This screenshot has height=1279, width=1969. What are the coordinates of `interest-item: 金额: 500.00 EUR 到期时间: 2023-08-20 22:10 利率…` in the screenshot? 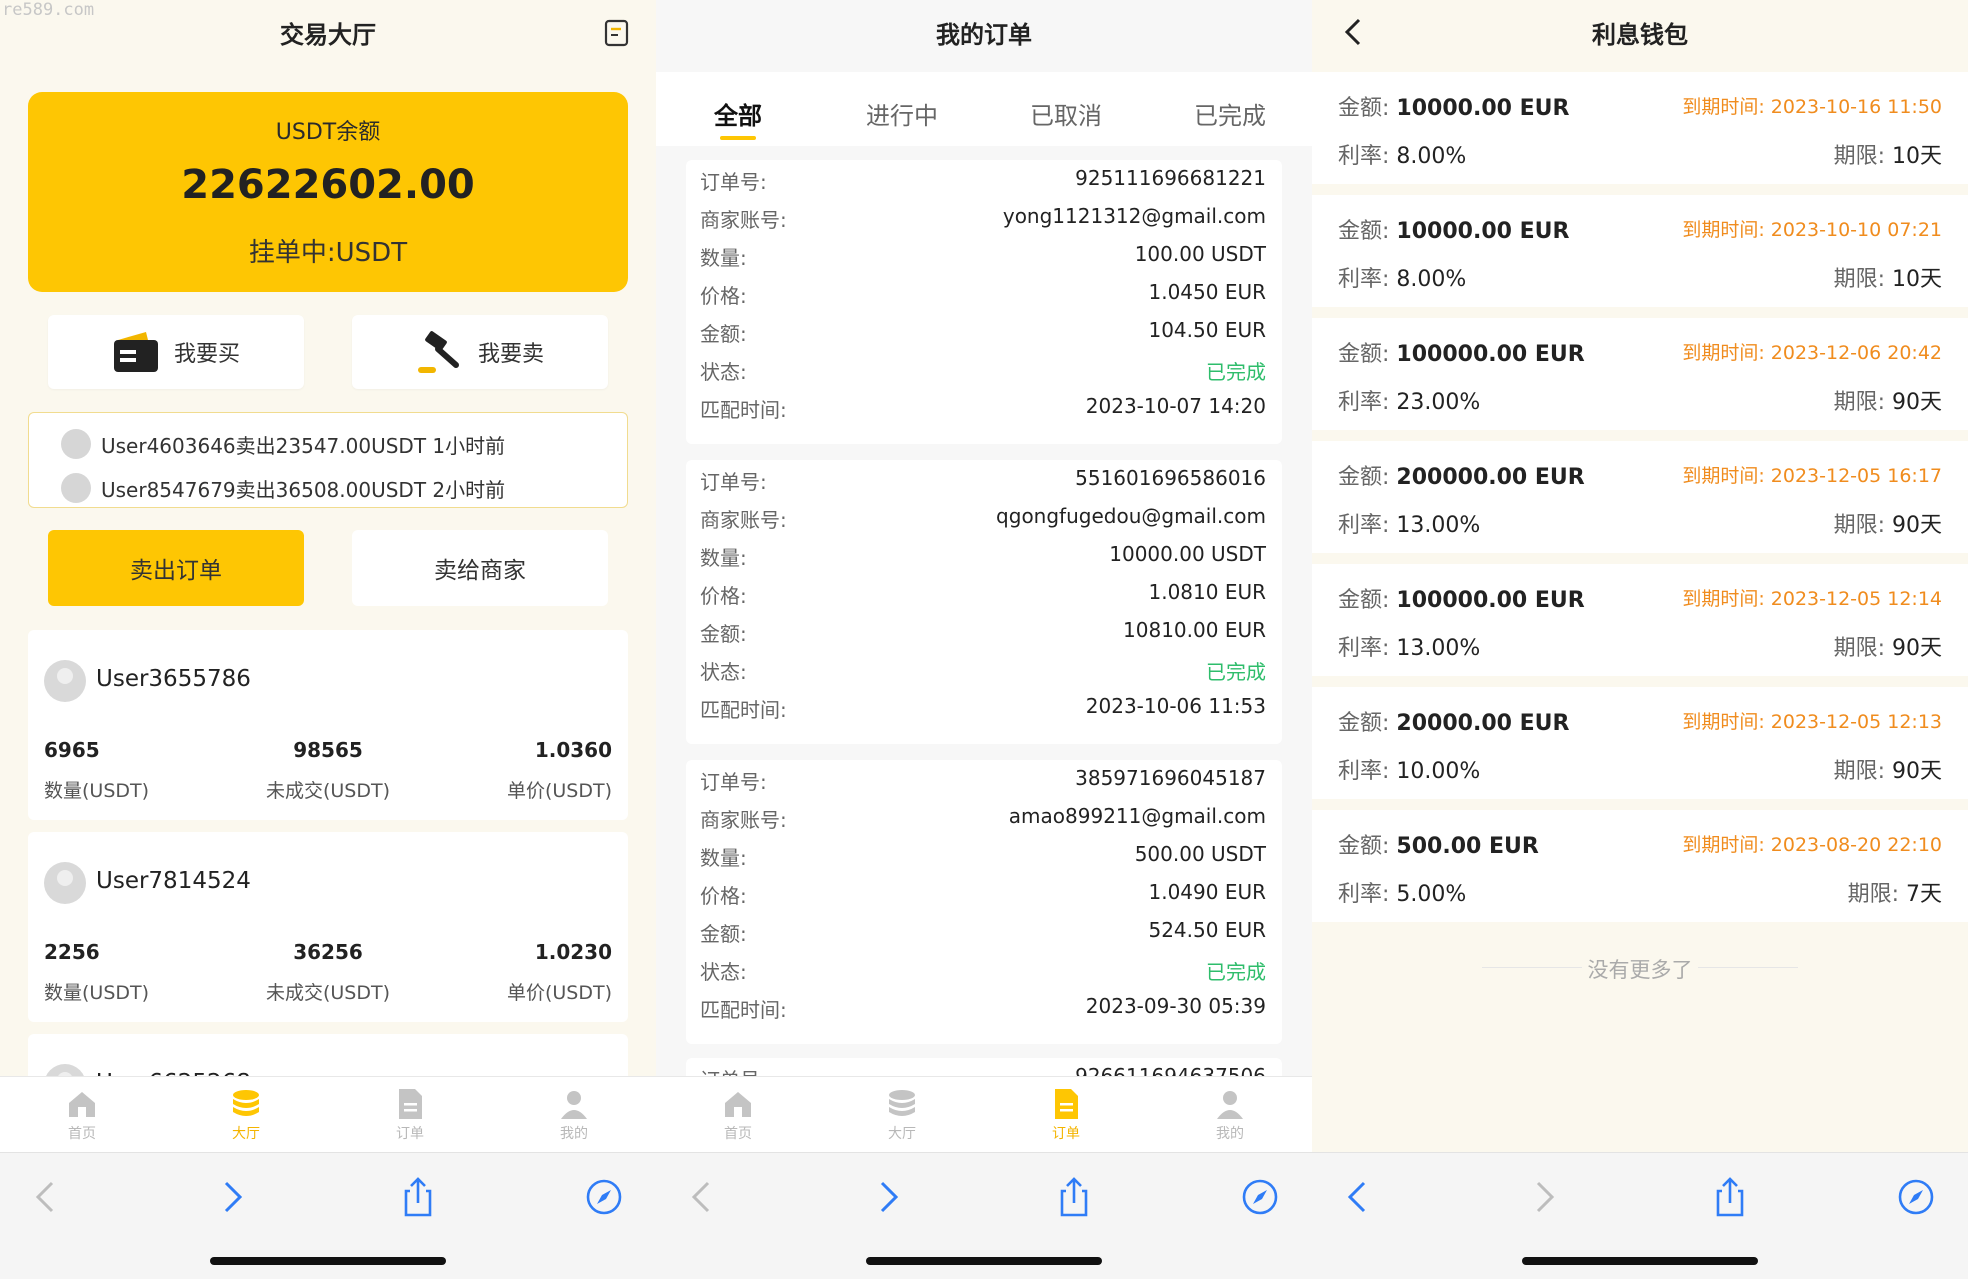 It's located at (1640, 866).